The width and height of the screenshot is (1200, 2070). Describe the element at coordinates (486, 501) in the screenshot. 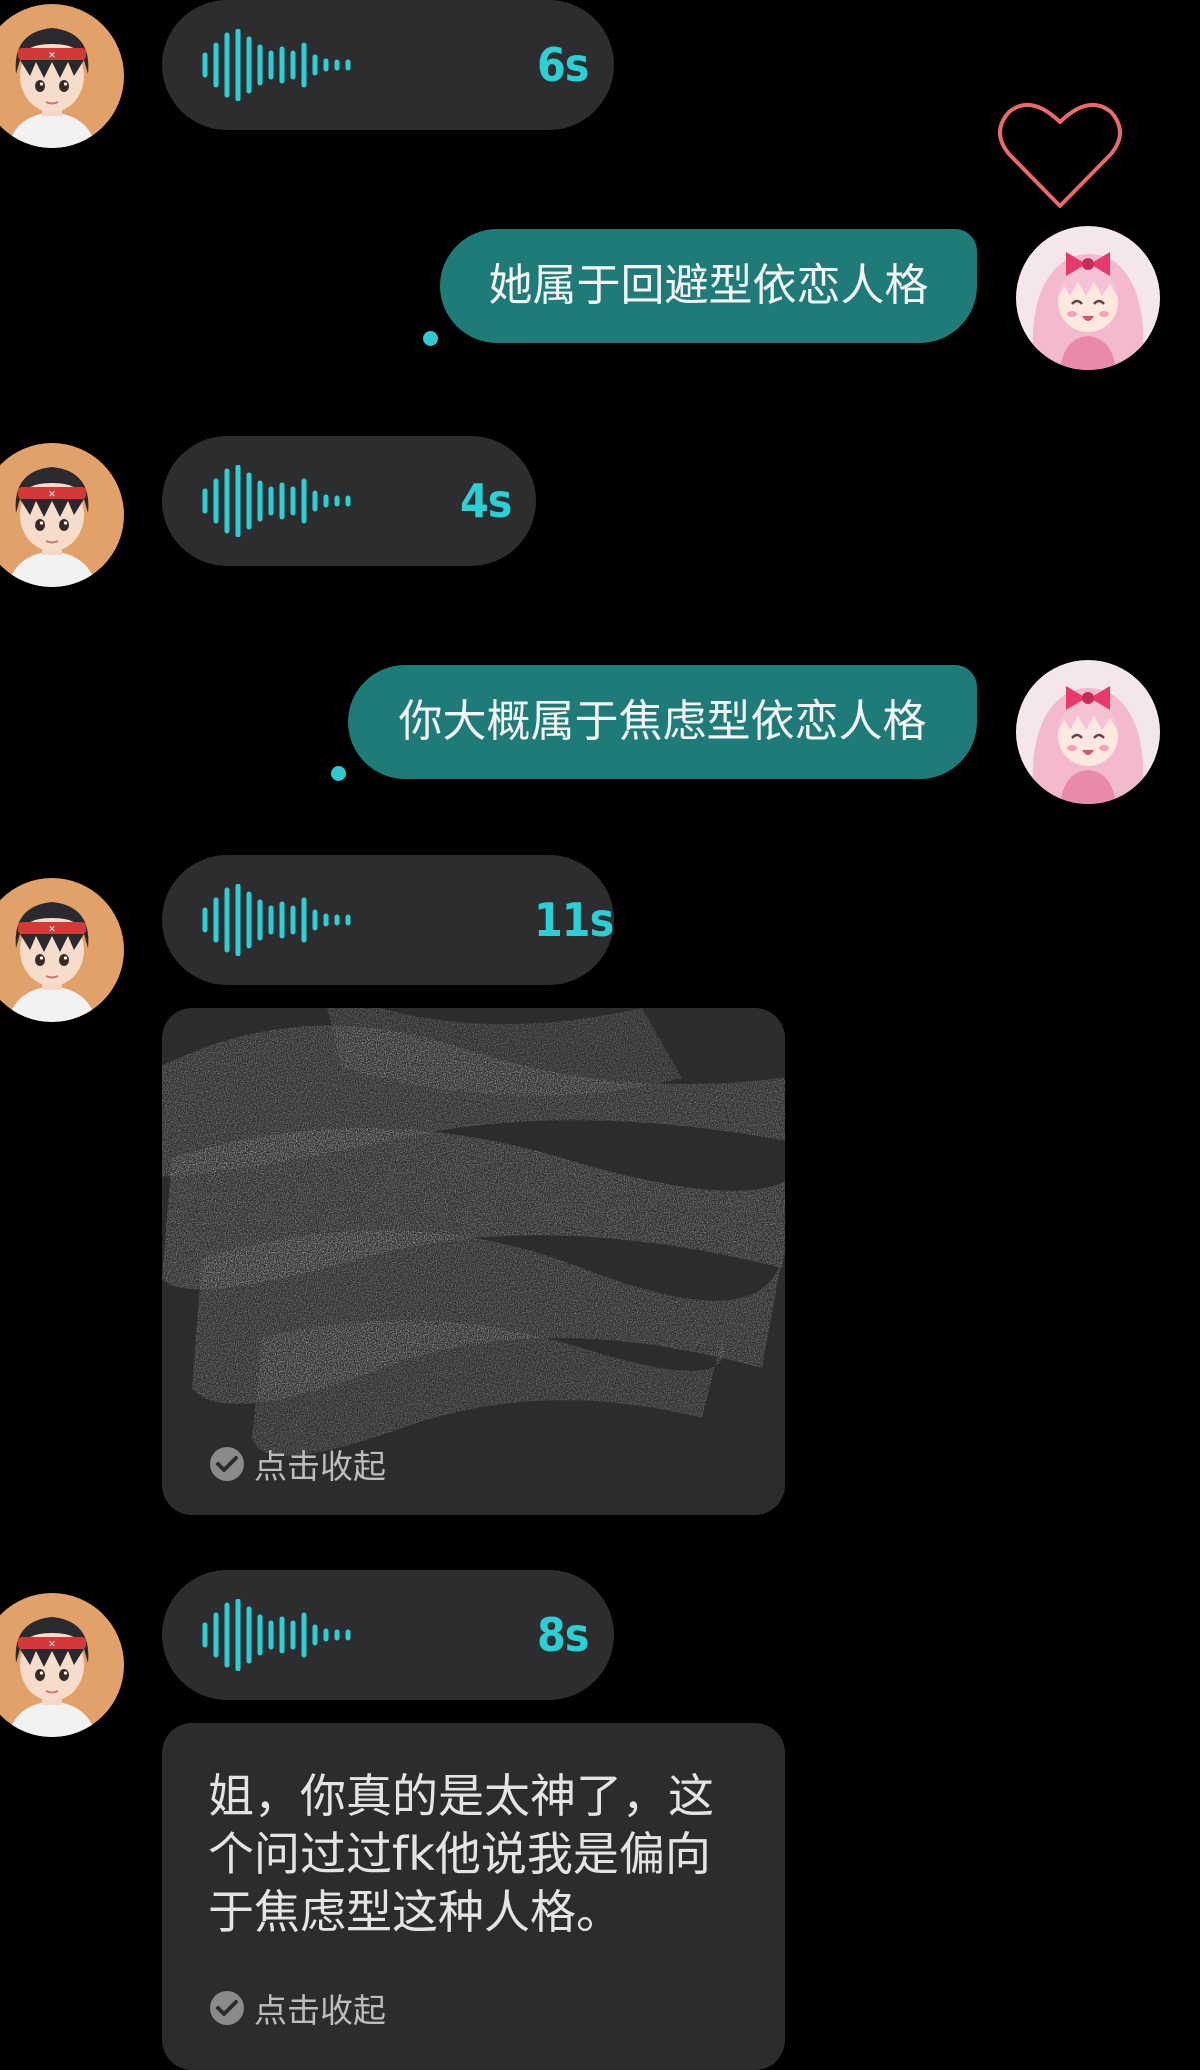

I see `voice-duration: 4s` at that location.